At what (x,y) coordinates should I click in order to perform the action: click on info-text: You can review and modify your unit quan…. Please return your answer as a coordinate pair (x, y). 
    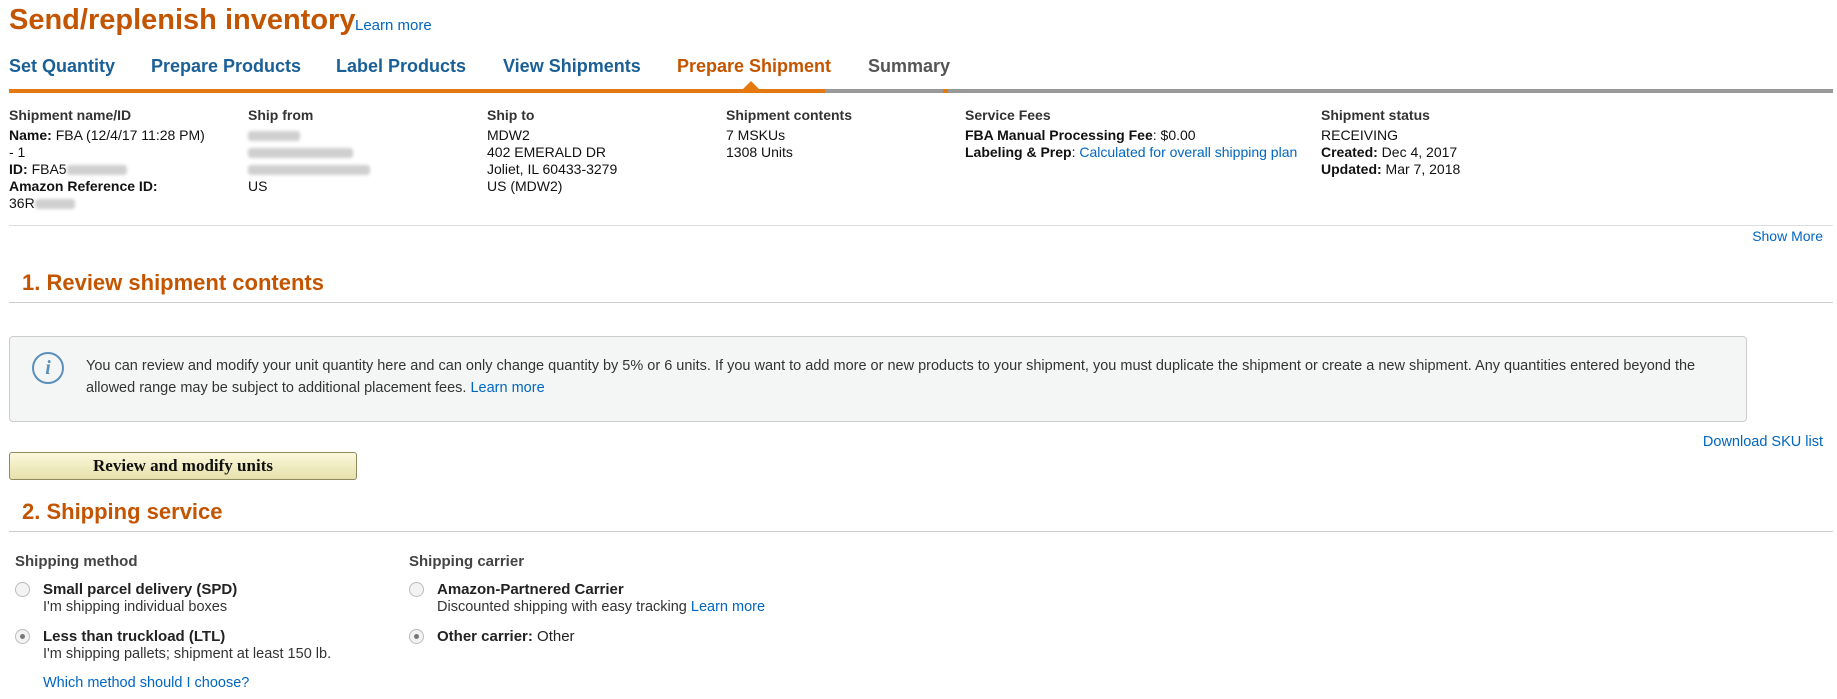
    Looking at the image, I should click on (901, 377).